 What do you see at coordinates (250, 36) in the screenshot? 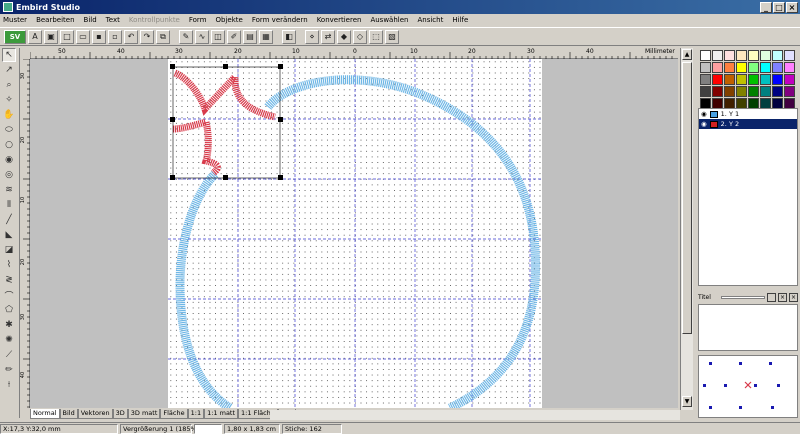
I see `frame-icon: ▤` at bounding box center [250, 36].